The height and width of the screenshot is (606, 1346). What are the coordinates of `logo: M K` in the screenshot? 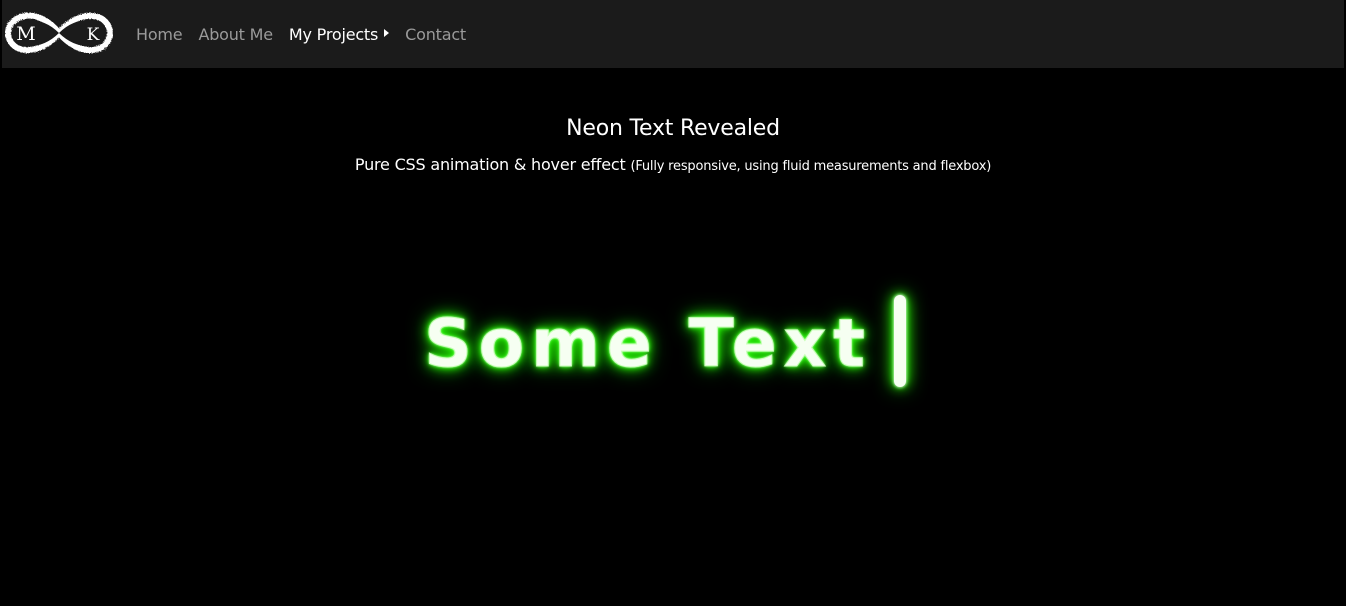 It's located at (59, 33).